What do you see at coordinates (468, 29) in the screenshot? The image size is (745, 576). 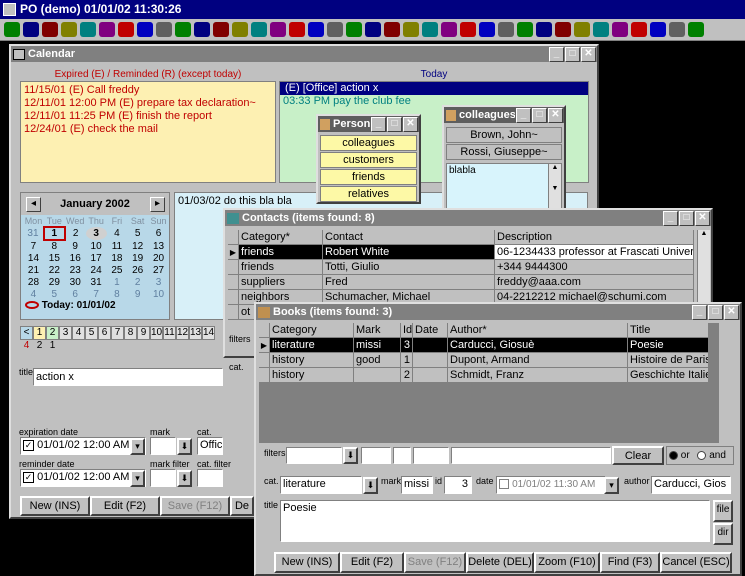 I see `table-icon` at bounding box center [468, 29].